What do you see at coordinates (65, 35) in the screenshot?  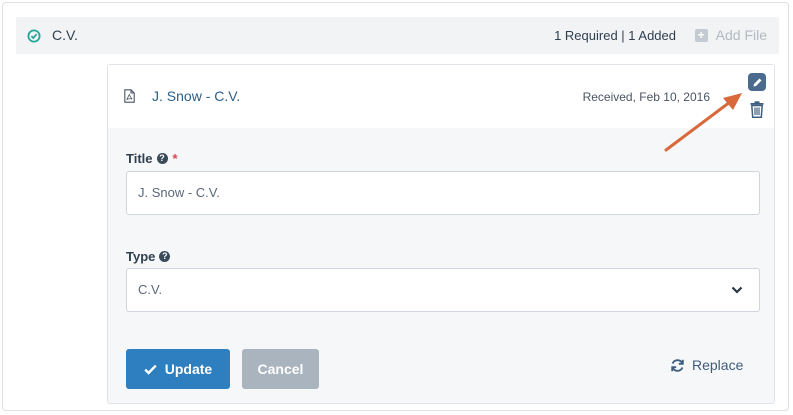 I see `section-title: C.V.` at bounding box center [65, 35].